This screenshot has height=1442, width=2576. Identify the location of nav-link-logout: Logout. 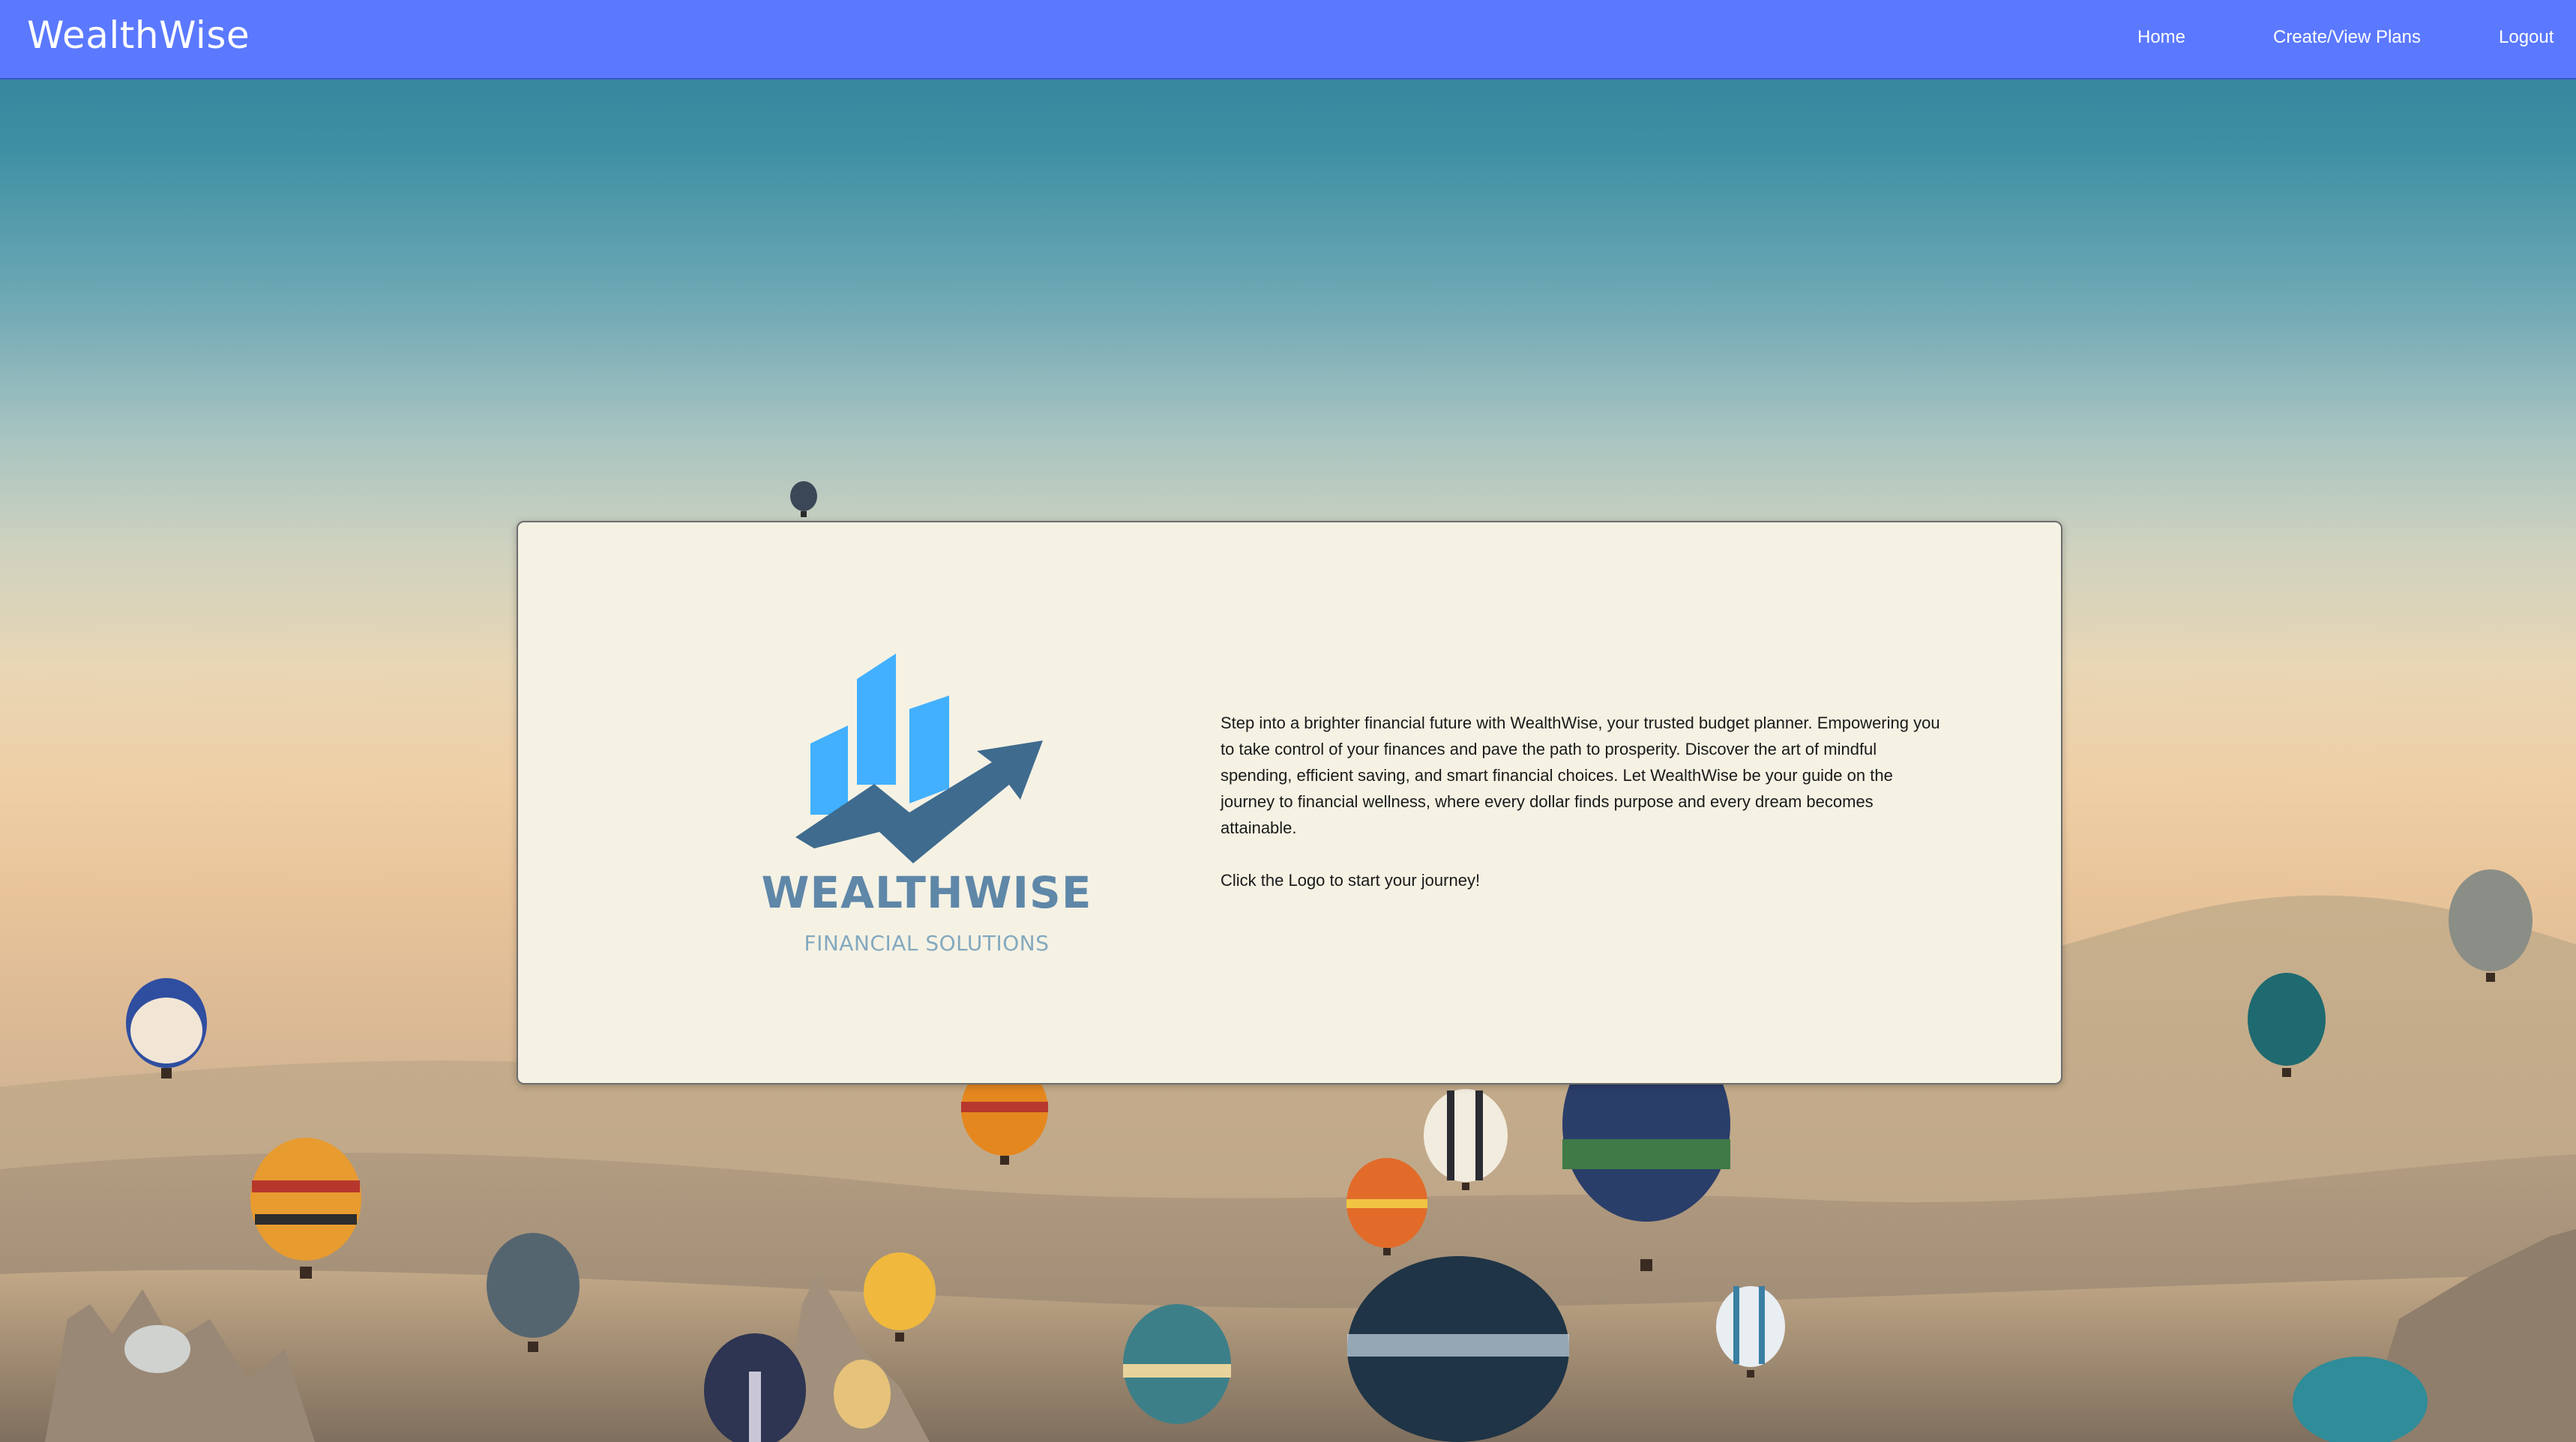
(2526, 38).